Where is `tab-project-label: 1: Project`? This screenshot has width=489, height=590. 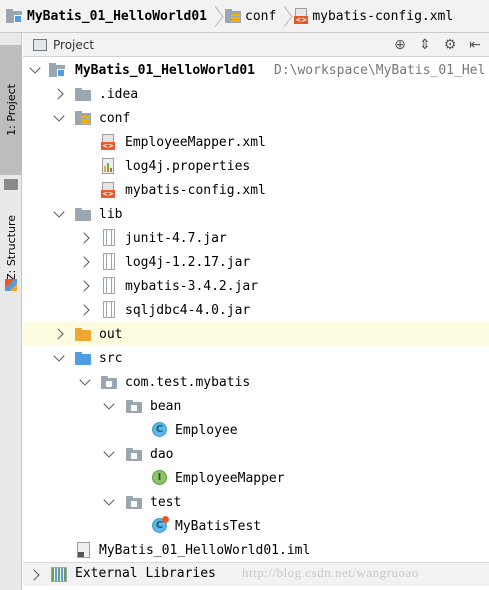
tab-project-label: 1: Project is located at coordinates (11, 110).